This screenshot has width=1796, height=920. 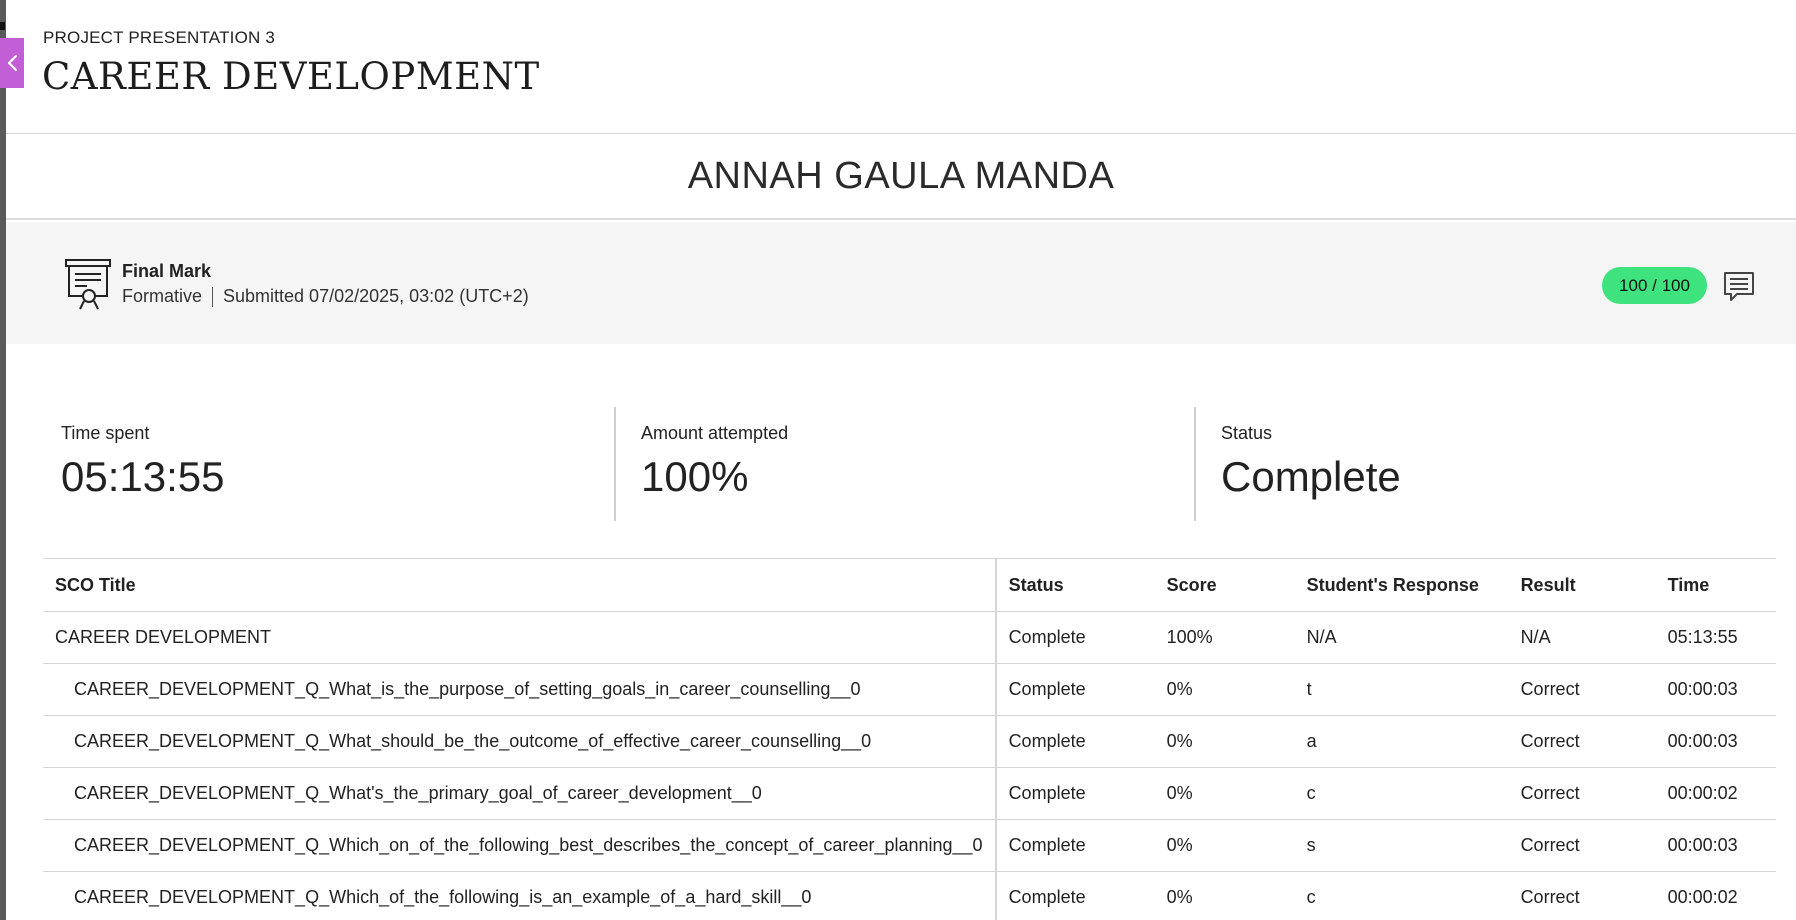 I want to click on window-edge-mark, so click(x=2, y=26).